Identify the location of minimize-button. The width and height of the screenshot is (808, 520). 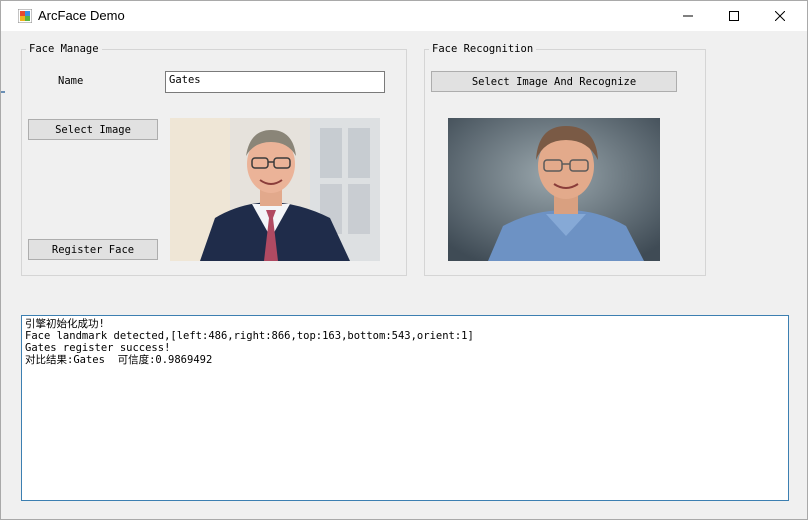
(688, 16).